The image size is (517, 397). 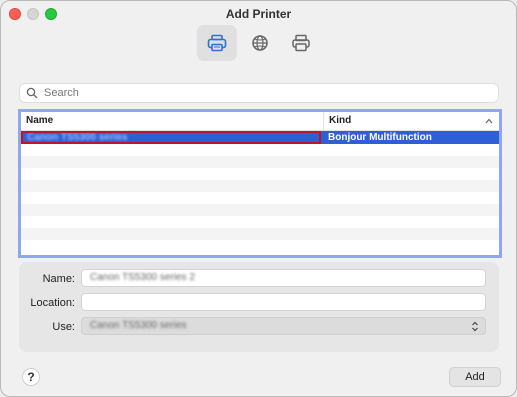 What do you see at coordinates (264, 93) in the screenshot?
I see `search-input` at bounding box center [264, 93].